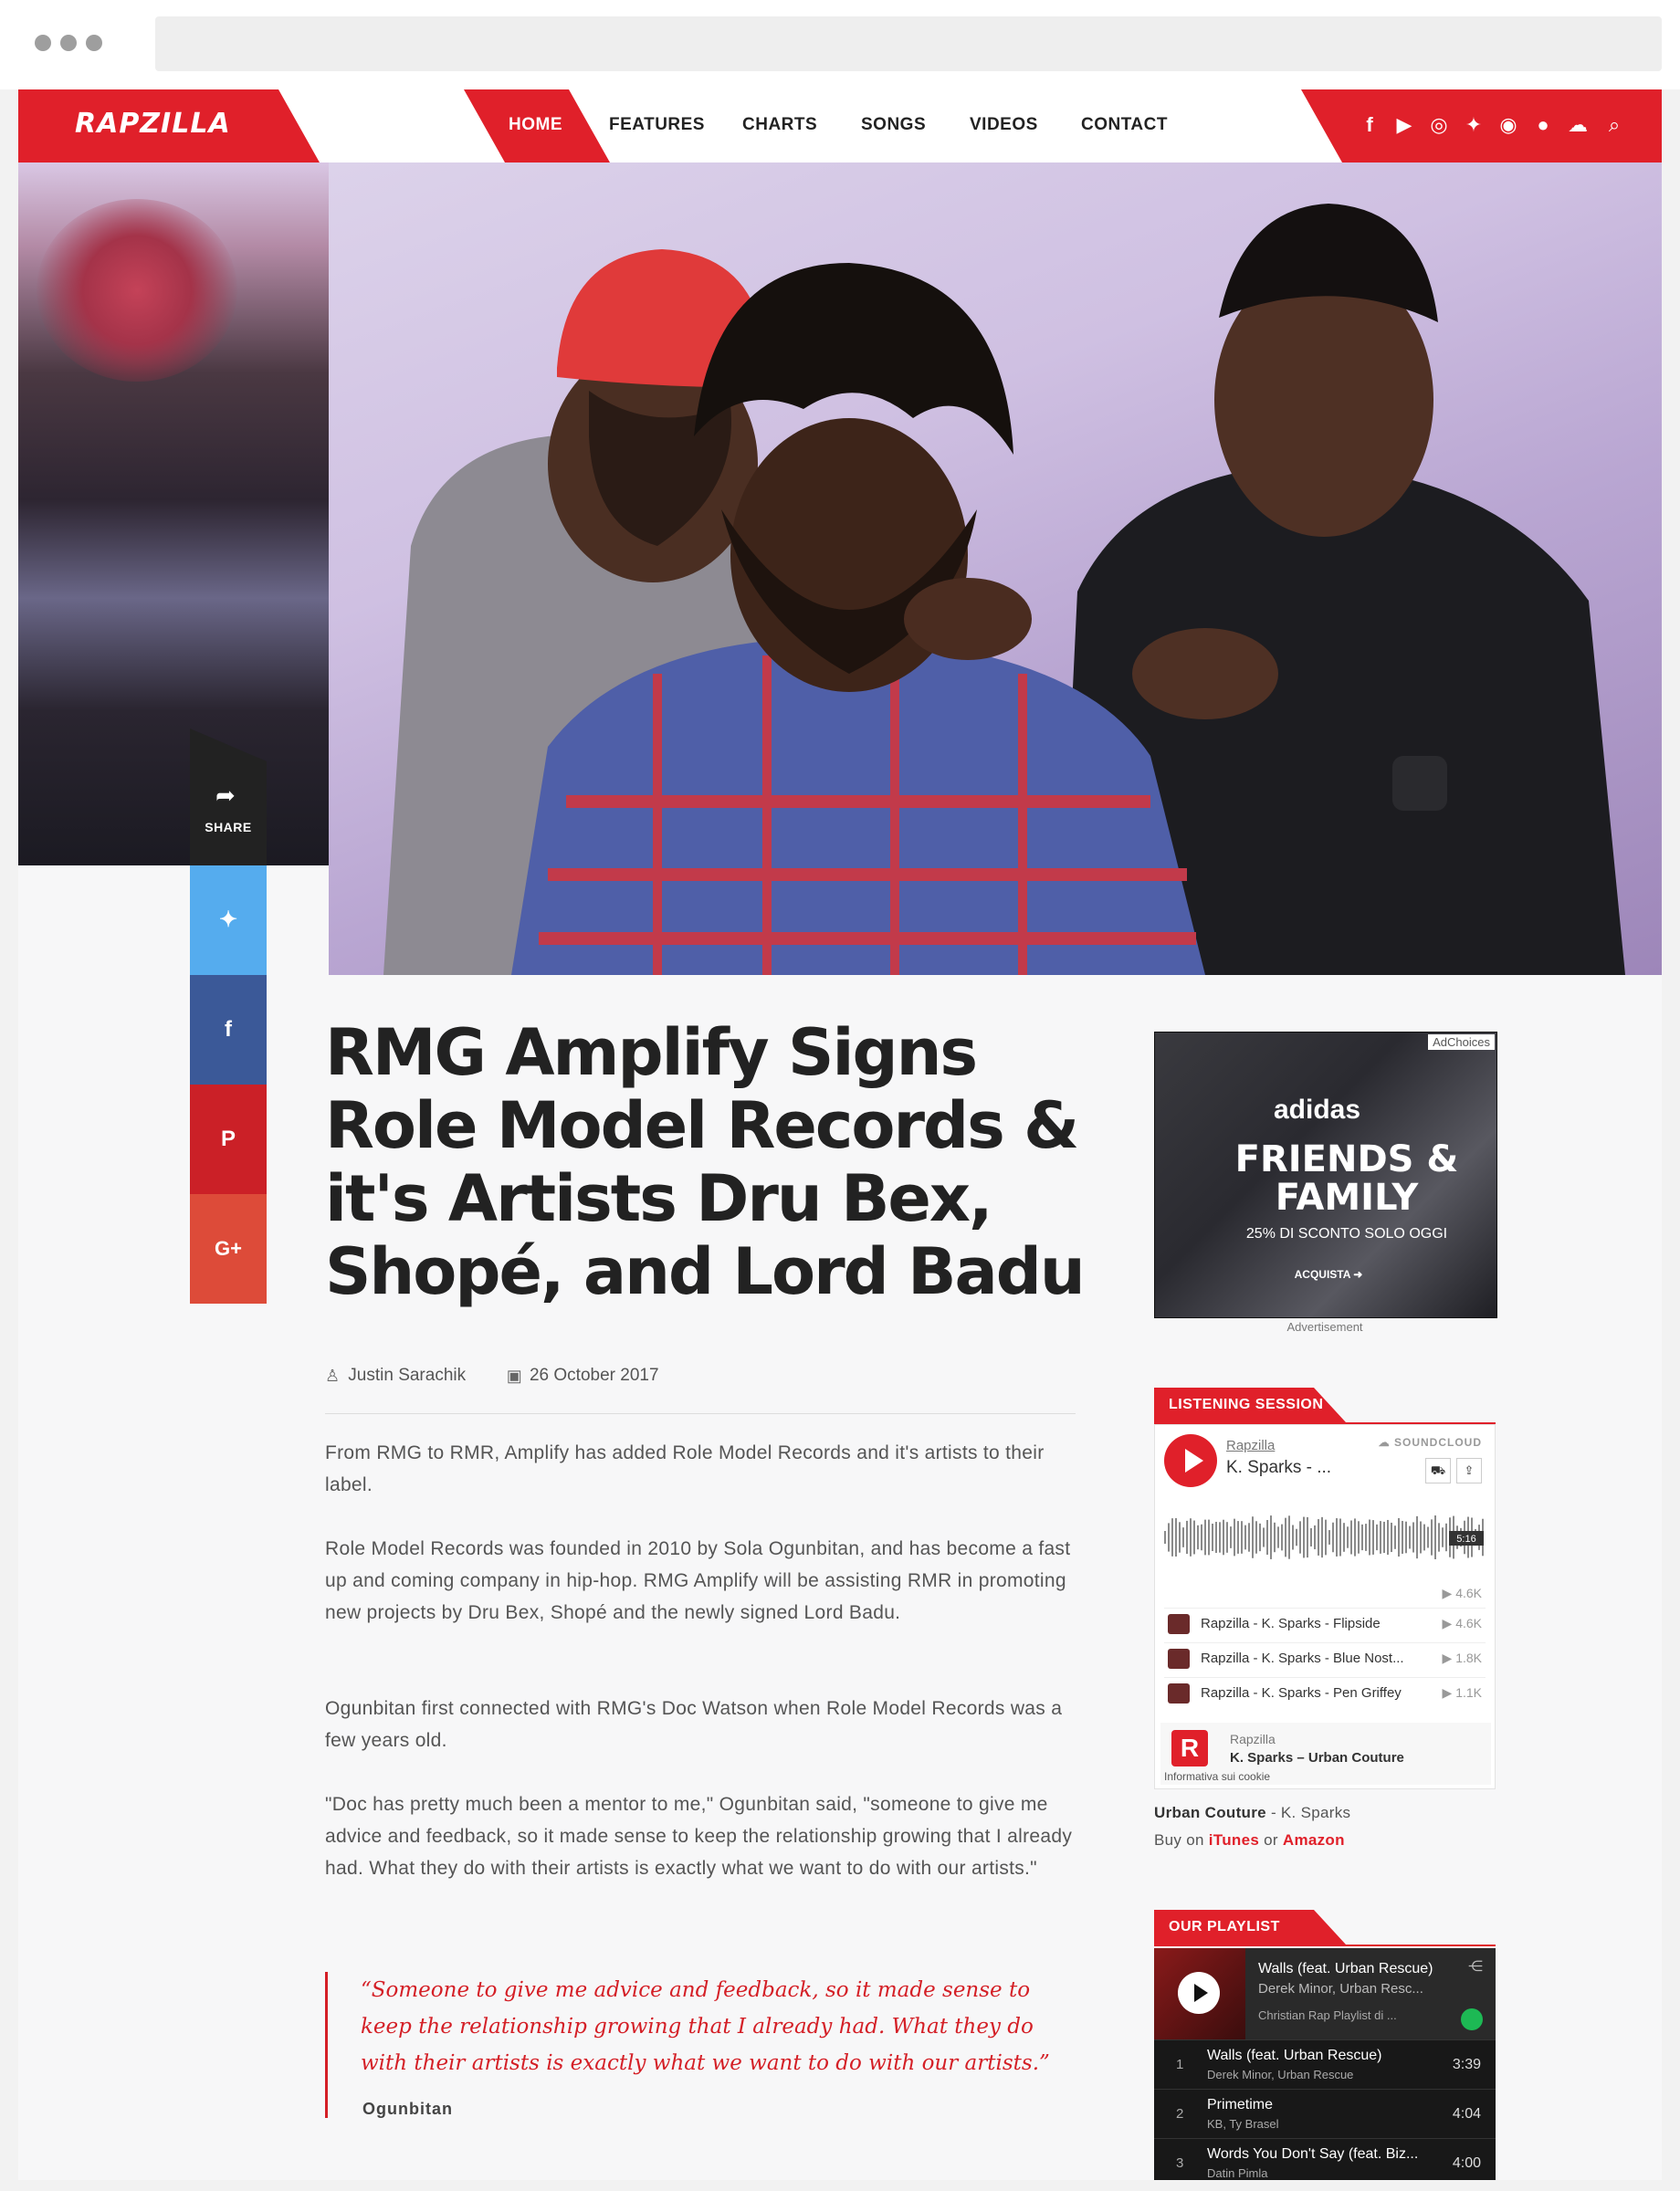 Image resolution: width=1680 pixels, height=2191 pixels. I want to click on footer-track: K. Sparks – Urban Couture, so click(1317, 1758).